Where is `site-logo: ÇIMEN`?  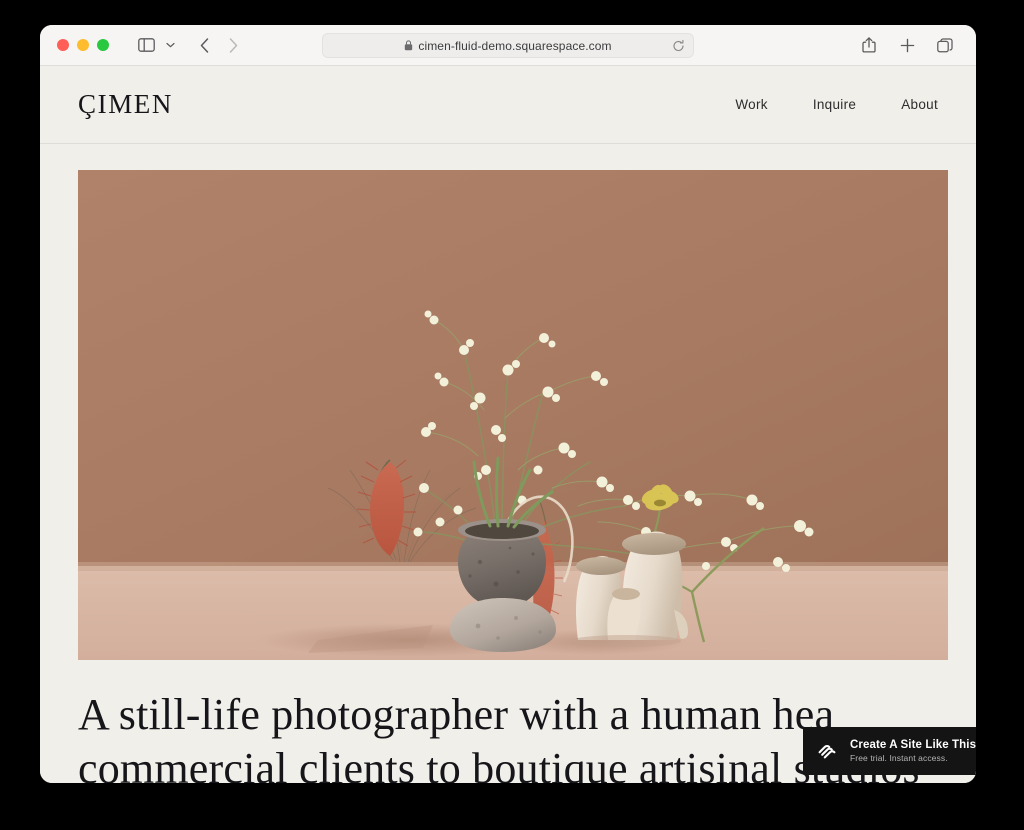 site-logo: ÇIMEN is located at coordinates (125, 104).